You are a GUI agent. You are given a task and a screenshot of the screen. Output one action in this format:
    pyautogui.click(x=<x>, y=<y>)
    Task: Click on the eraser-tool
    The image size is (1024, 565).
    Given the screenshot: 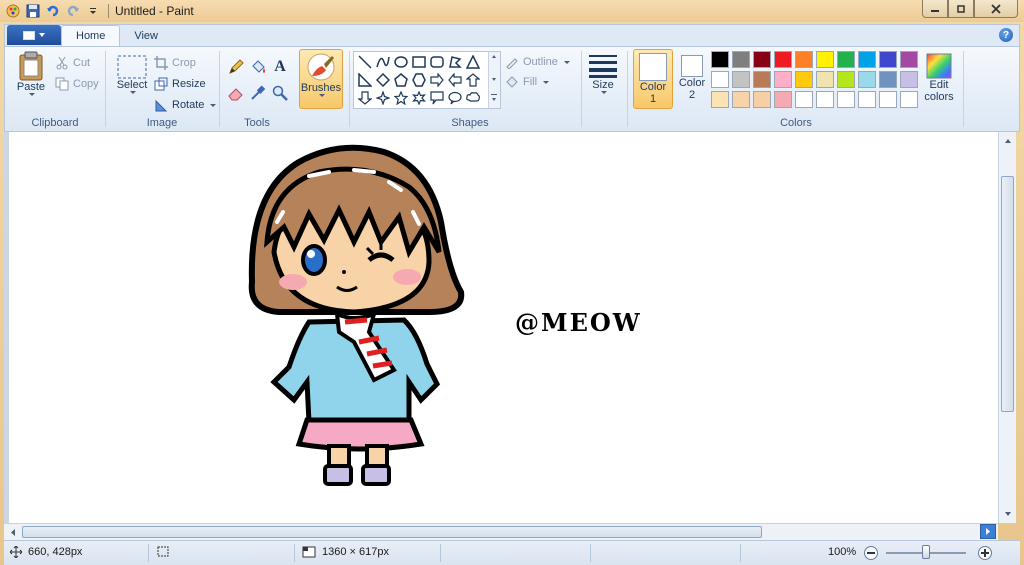 What is the action you would take?
    pyautogui.click(x=236, y=93)
    